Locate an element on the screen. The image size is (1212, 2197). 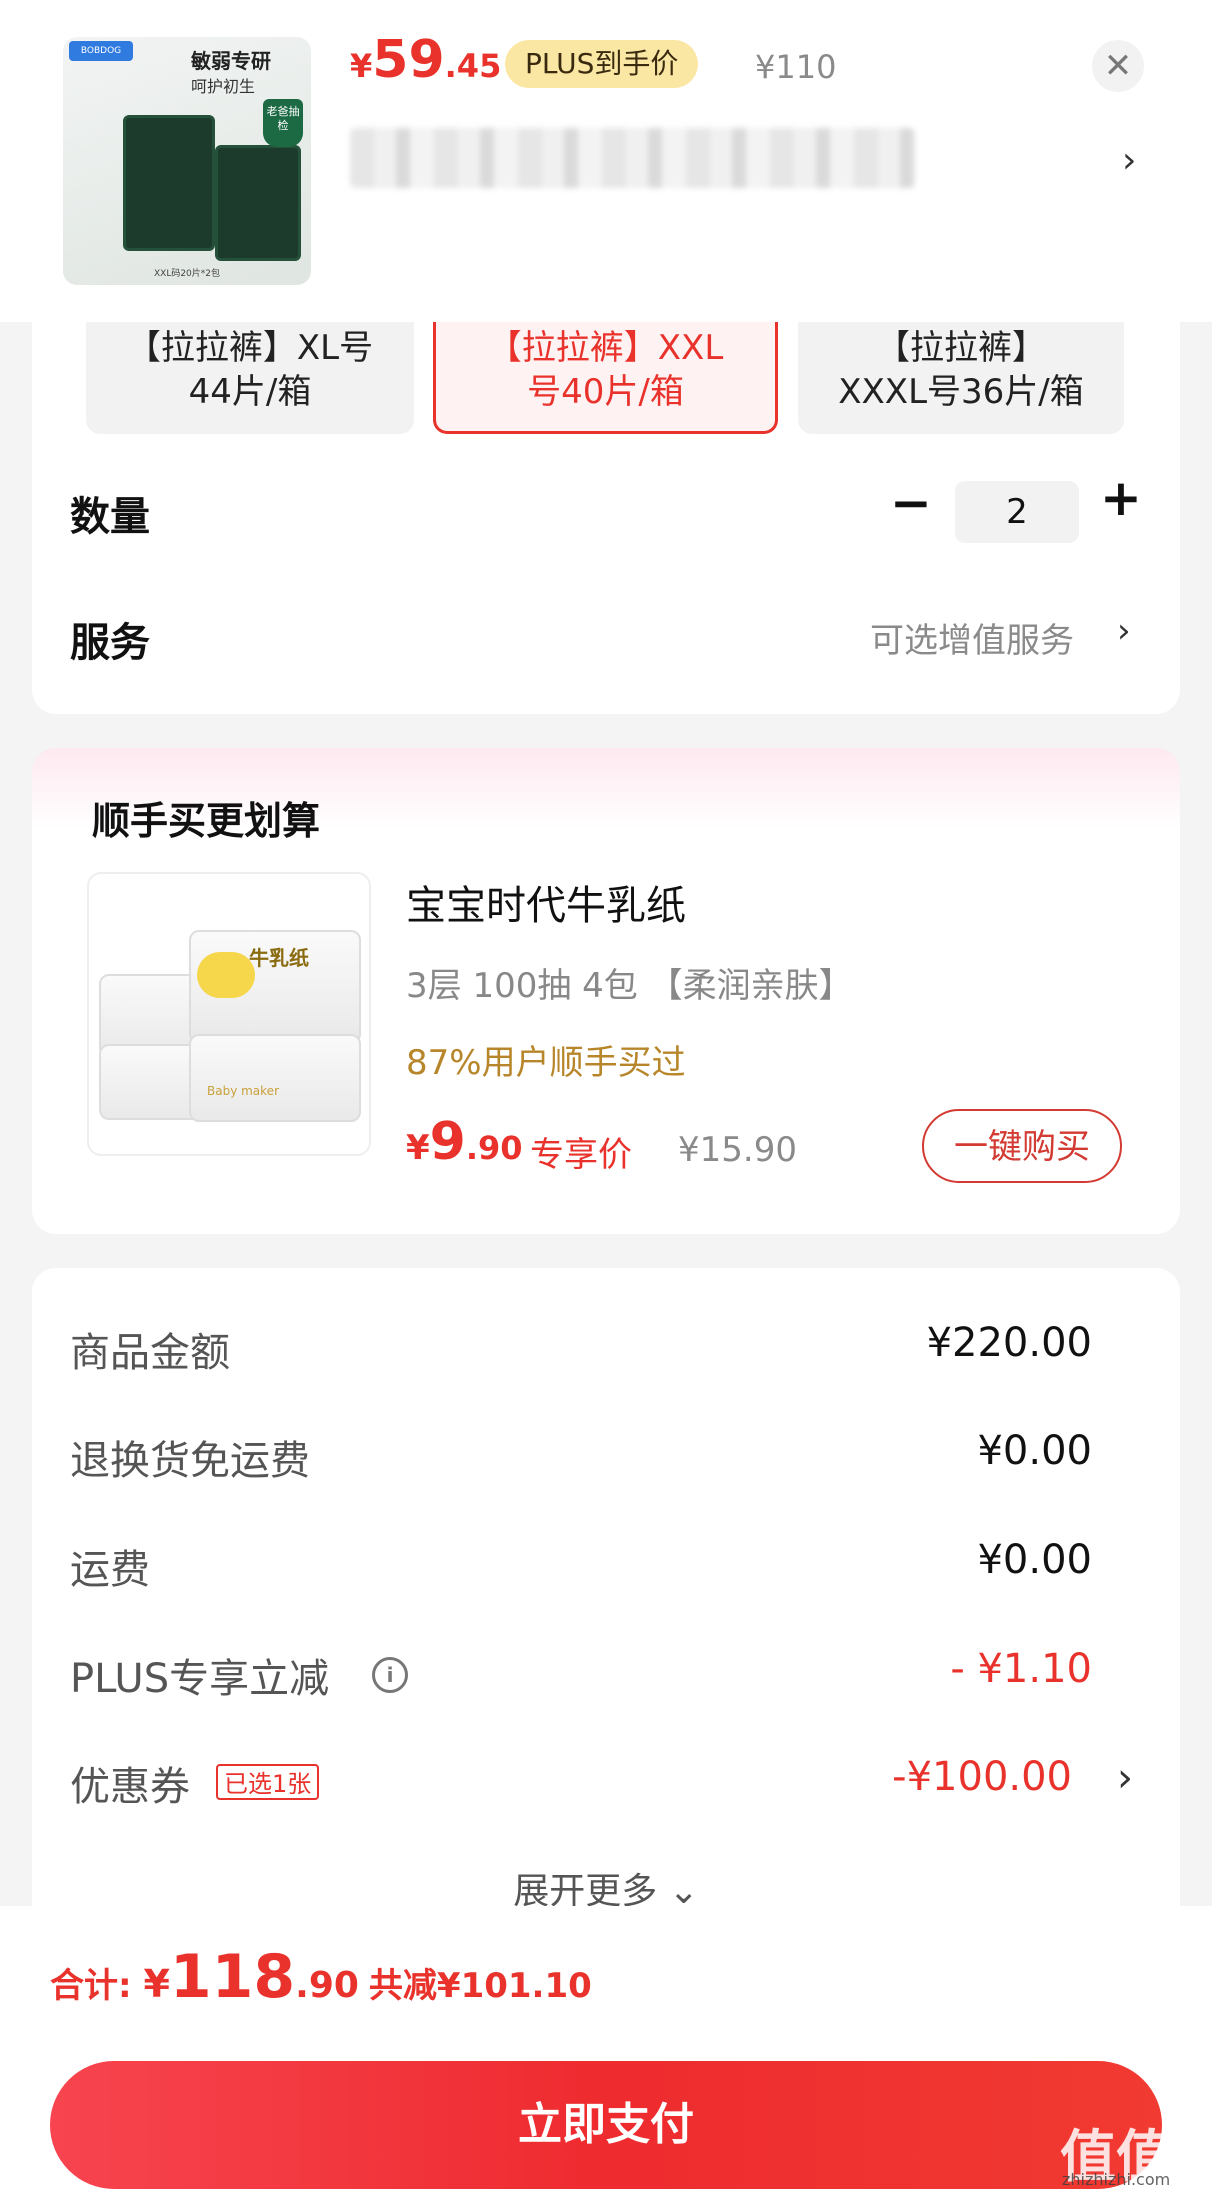
spec-line-2: 44片/箱 is located at coordinates (250, 392).